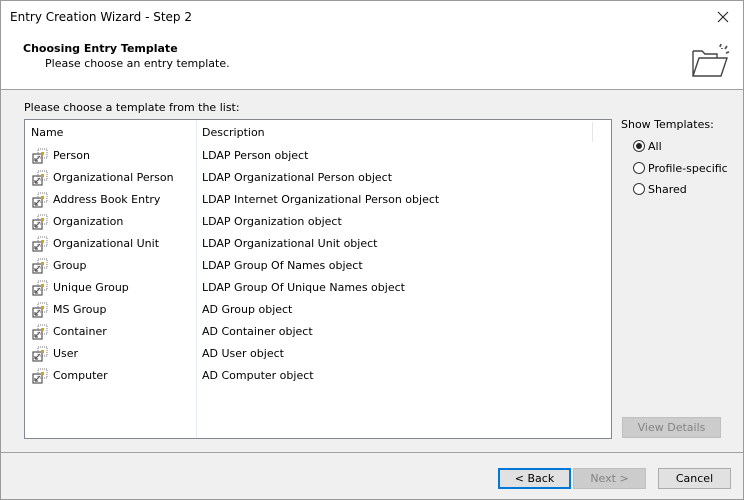 The width and height of the screenshot is (744, 500). I want to click on template-name: Organization, so click(88, 221).